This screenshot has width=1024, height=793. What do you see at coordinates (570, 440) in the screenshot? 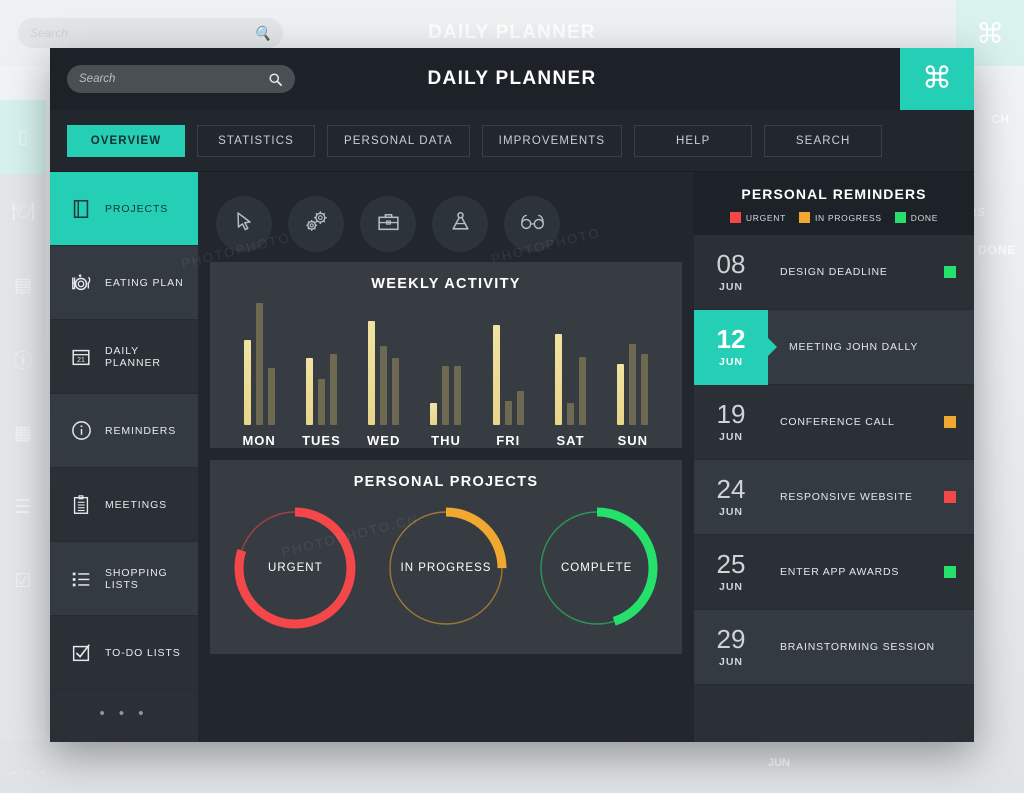
I see `bar-category-label: SAT` at bounding box center [570, 440].